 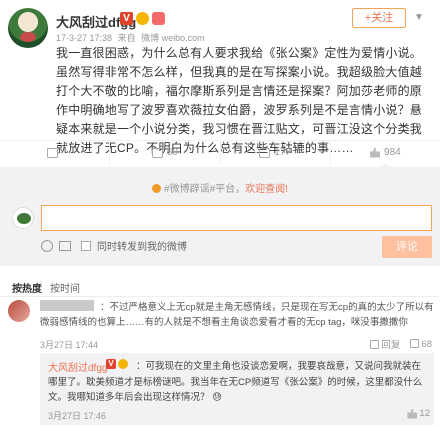 I want to click on submit-comment-button: 评论, so click(x=407, y=247).